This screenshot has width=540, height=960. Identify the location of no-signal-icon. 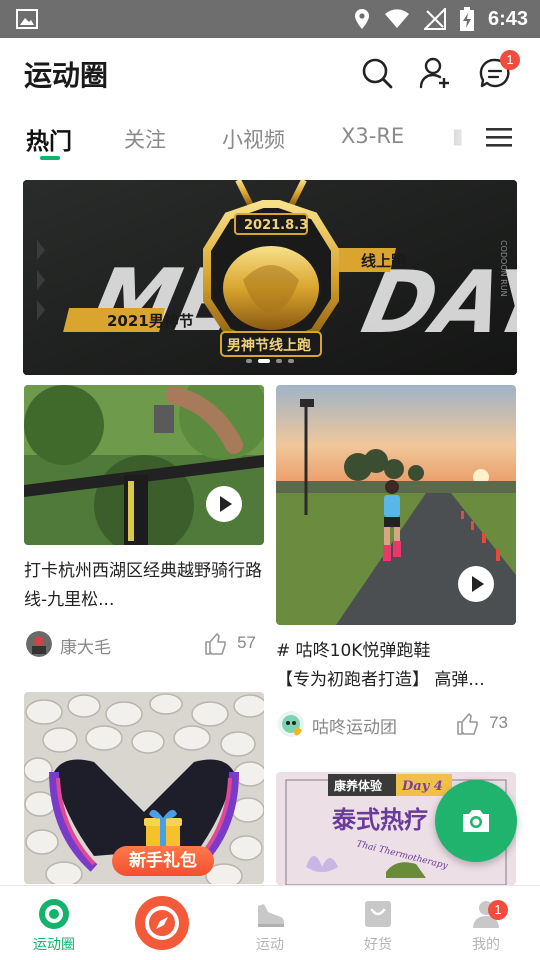
(434, 19).